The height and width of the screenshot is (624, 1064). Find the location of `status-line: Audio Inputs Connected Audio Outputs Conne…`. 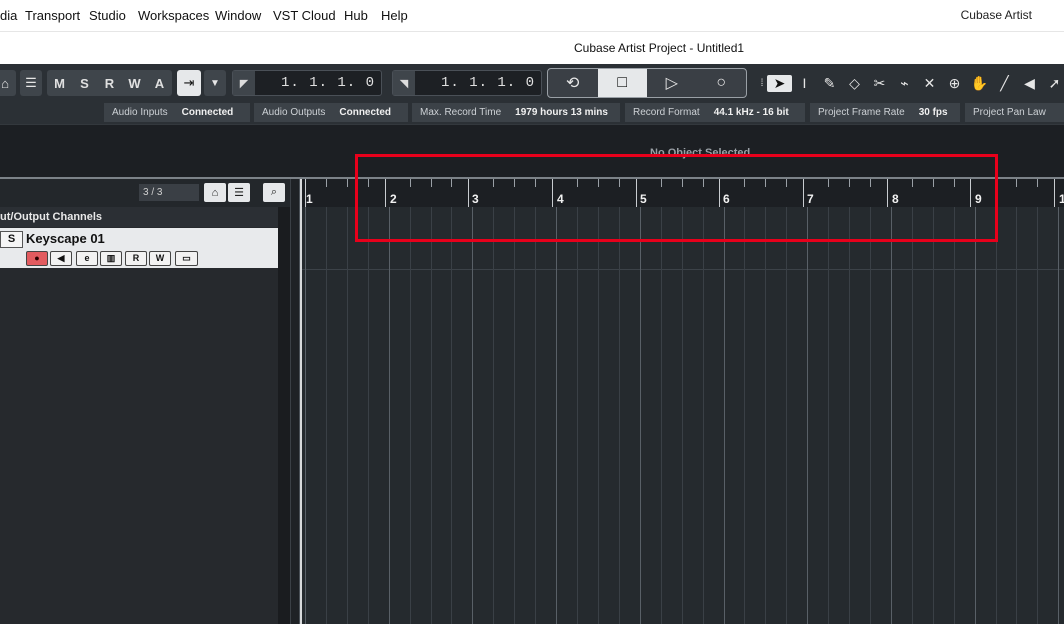

status-line: Audio Inputs Connected Audio Outputs Conne… is located at coordinates (532, 113).